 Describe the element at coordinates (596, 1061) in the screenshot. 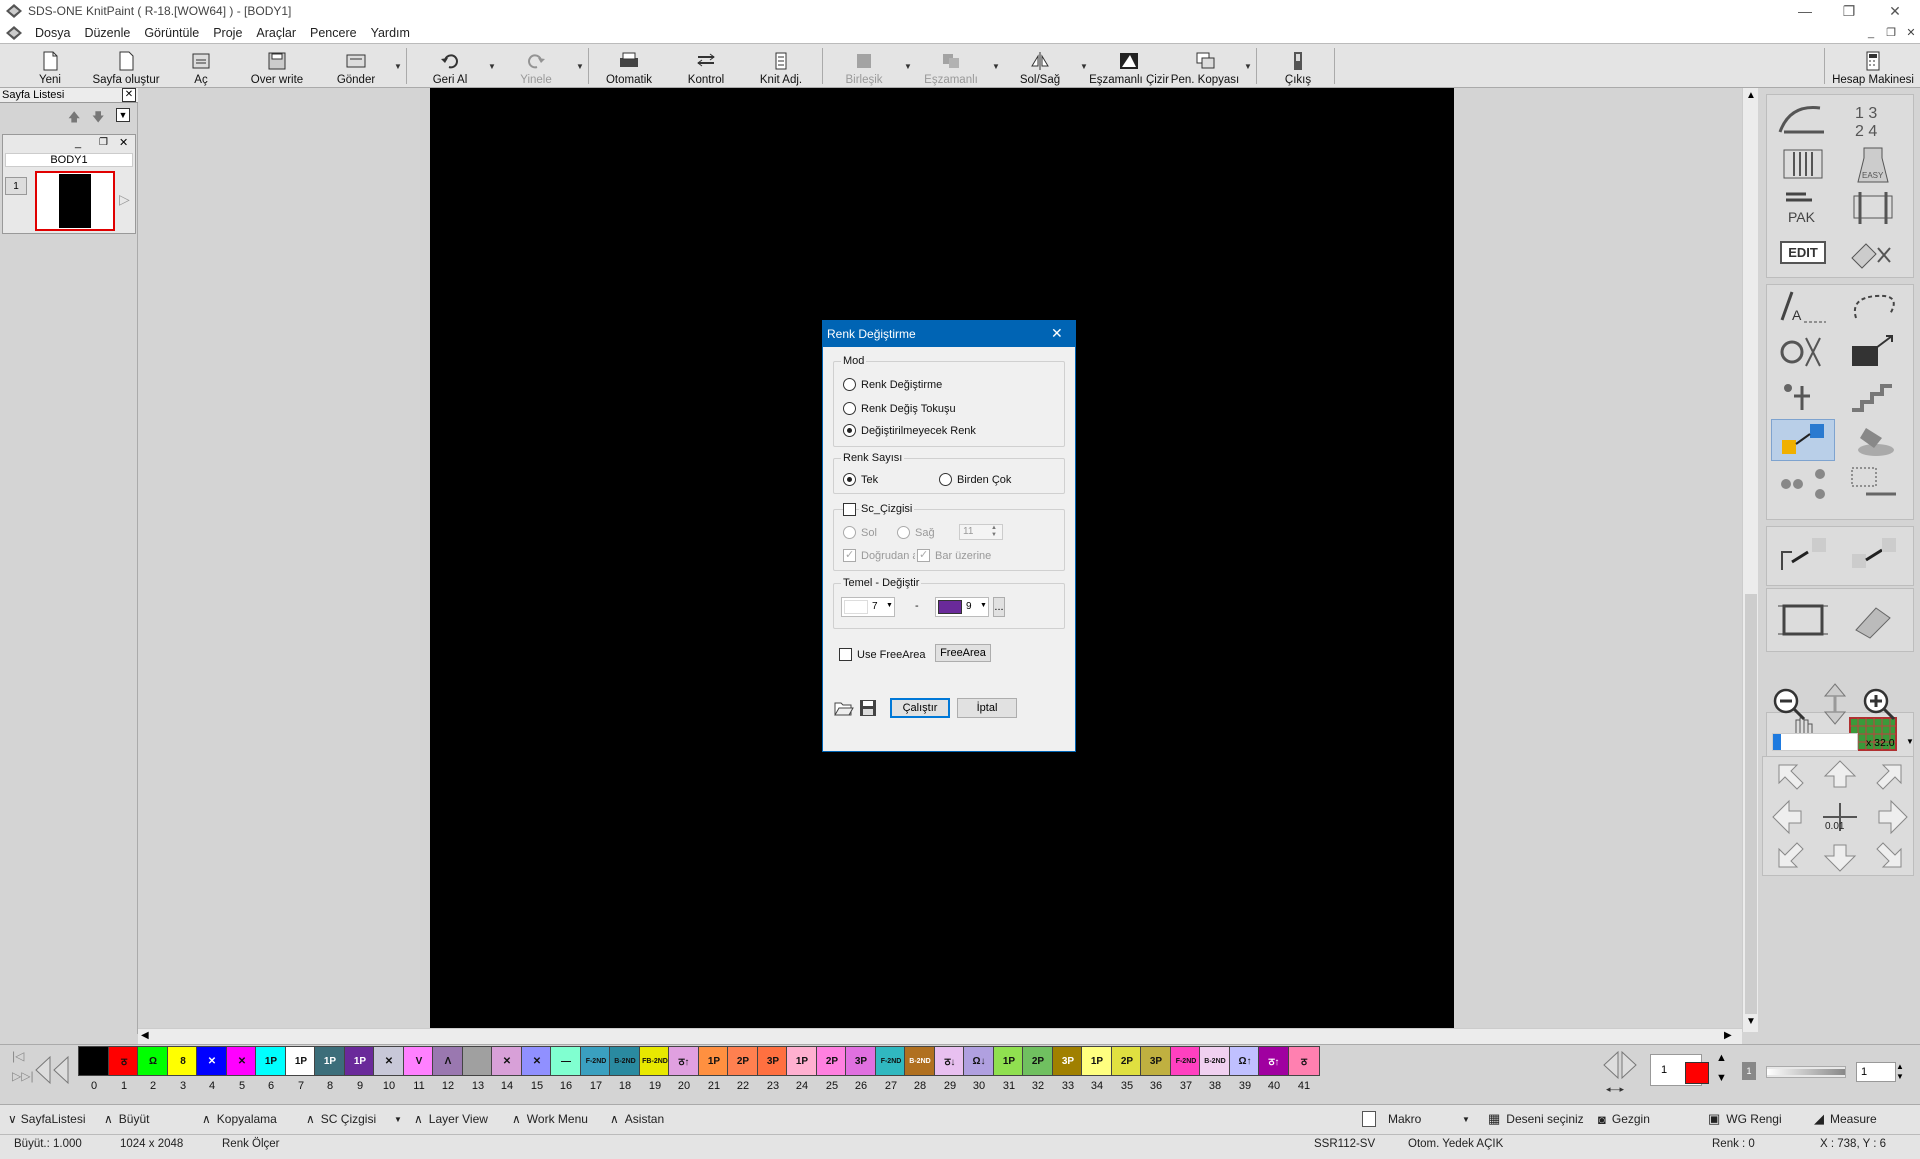

I see `palette-swatch-17: F-2ND` at that location.